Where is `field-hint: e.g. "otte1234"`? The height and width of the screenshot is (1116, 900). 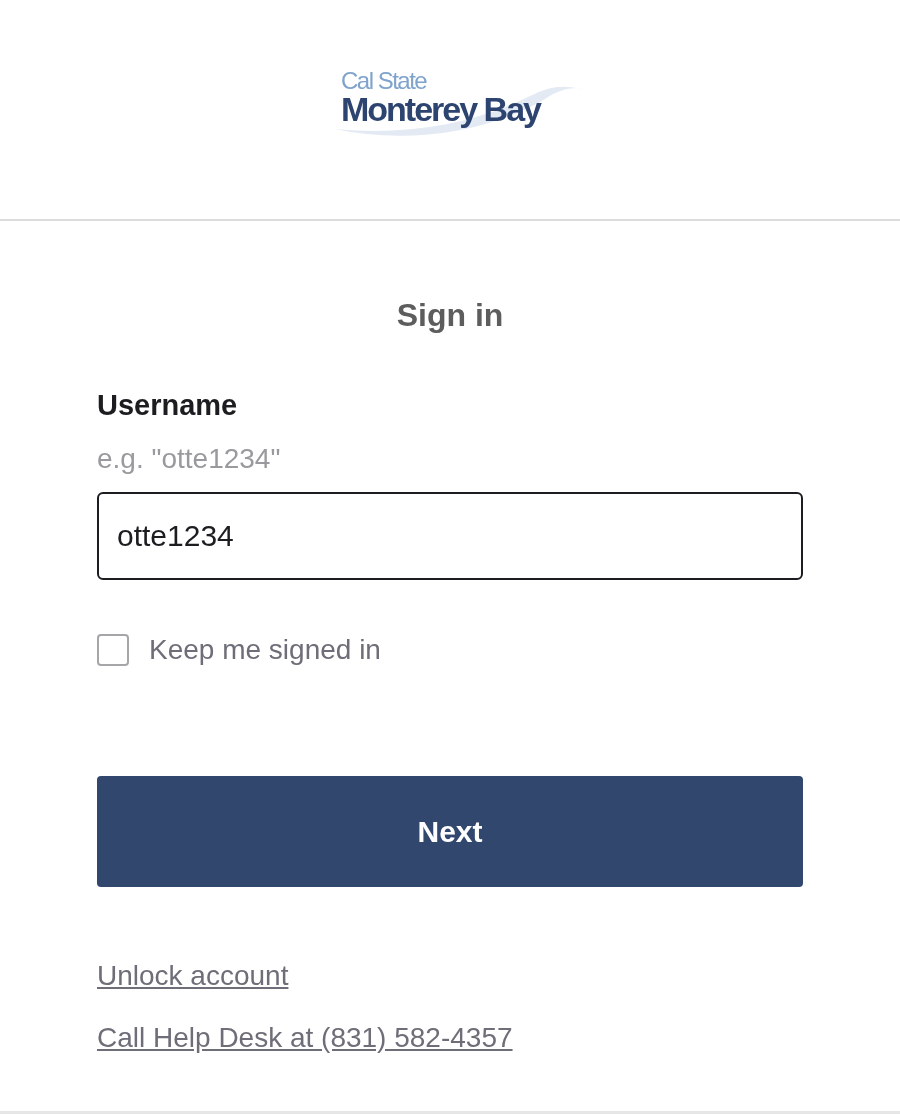
field-hint: e.g. "otte1234" is located at coordinates (189, 459).